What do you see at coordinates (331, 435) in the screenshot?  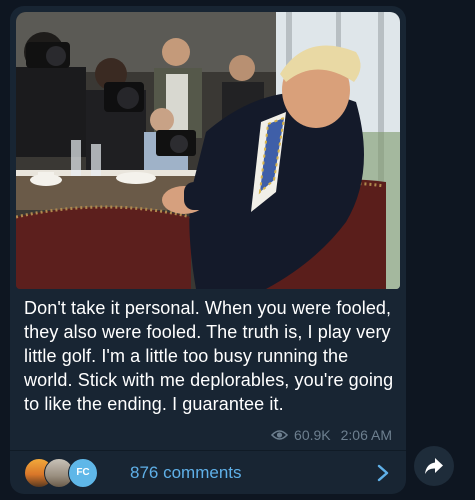 I see `post-meta: 60.9K 2:06 AM` at bounding box center [331, 435].